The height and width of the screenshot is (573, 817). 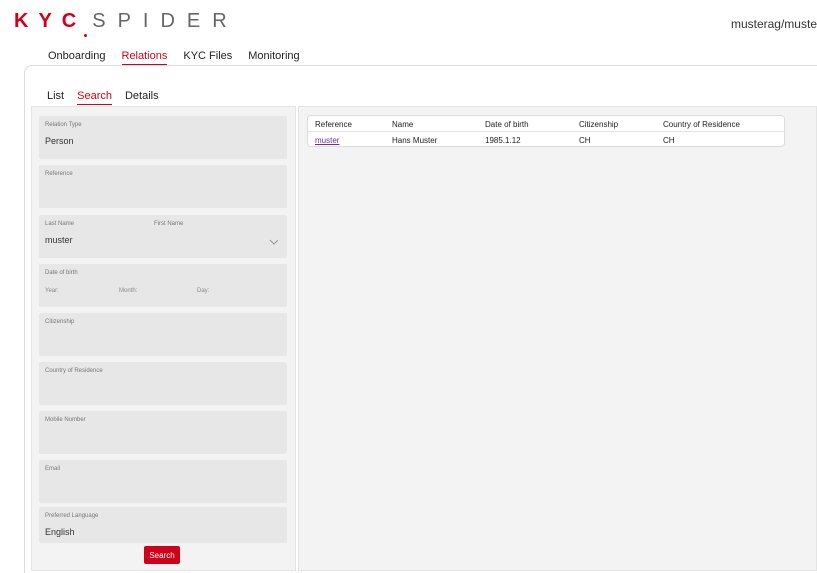 I want to click on logo-kyc: KYC, so click(x=50, y=21).